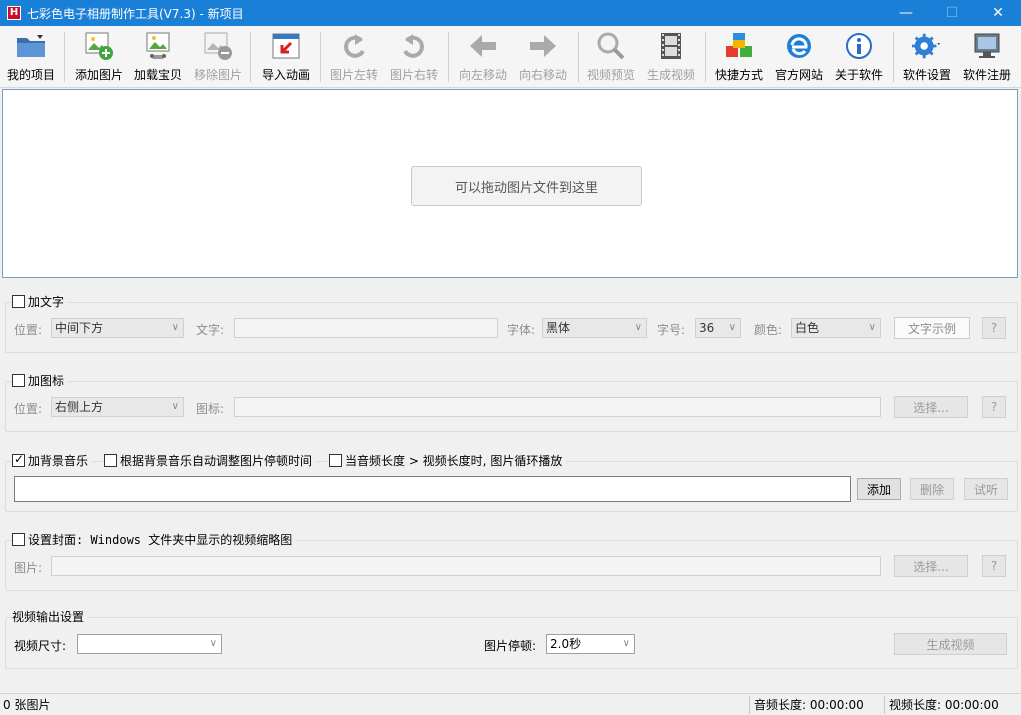 This screenshot has width=1021, height=715. Describe the element at coordinates (566, 644) in the screenshot. I see `select-value: 2.0秒` at that location.